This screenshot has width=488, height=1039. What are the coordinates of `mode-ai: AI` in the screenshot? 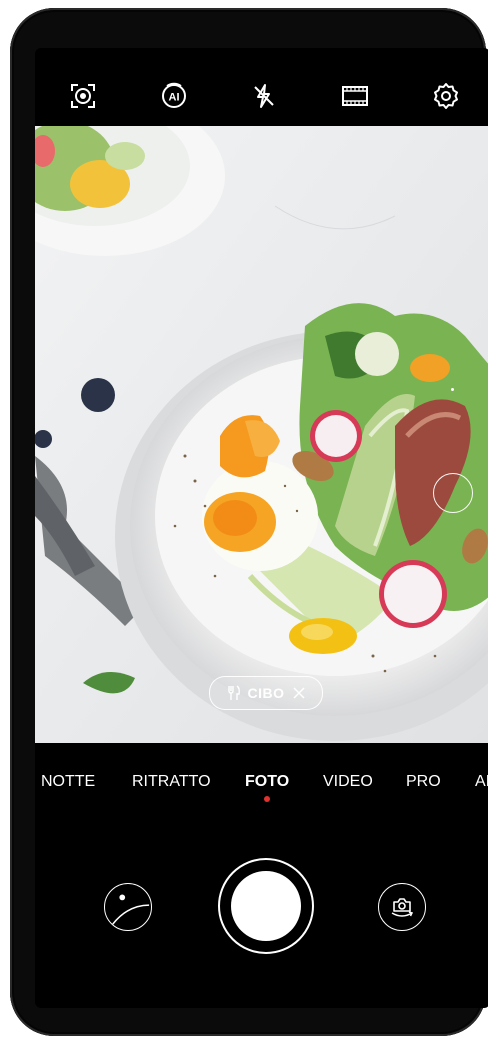 It's located at (481, 782).